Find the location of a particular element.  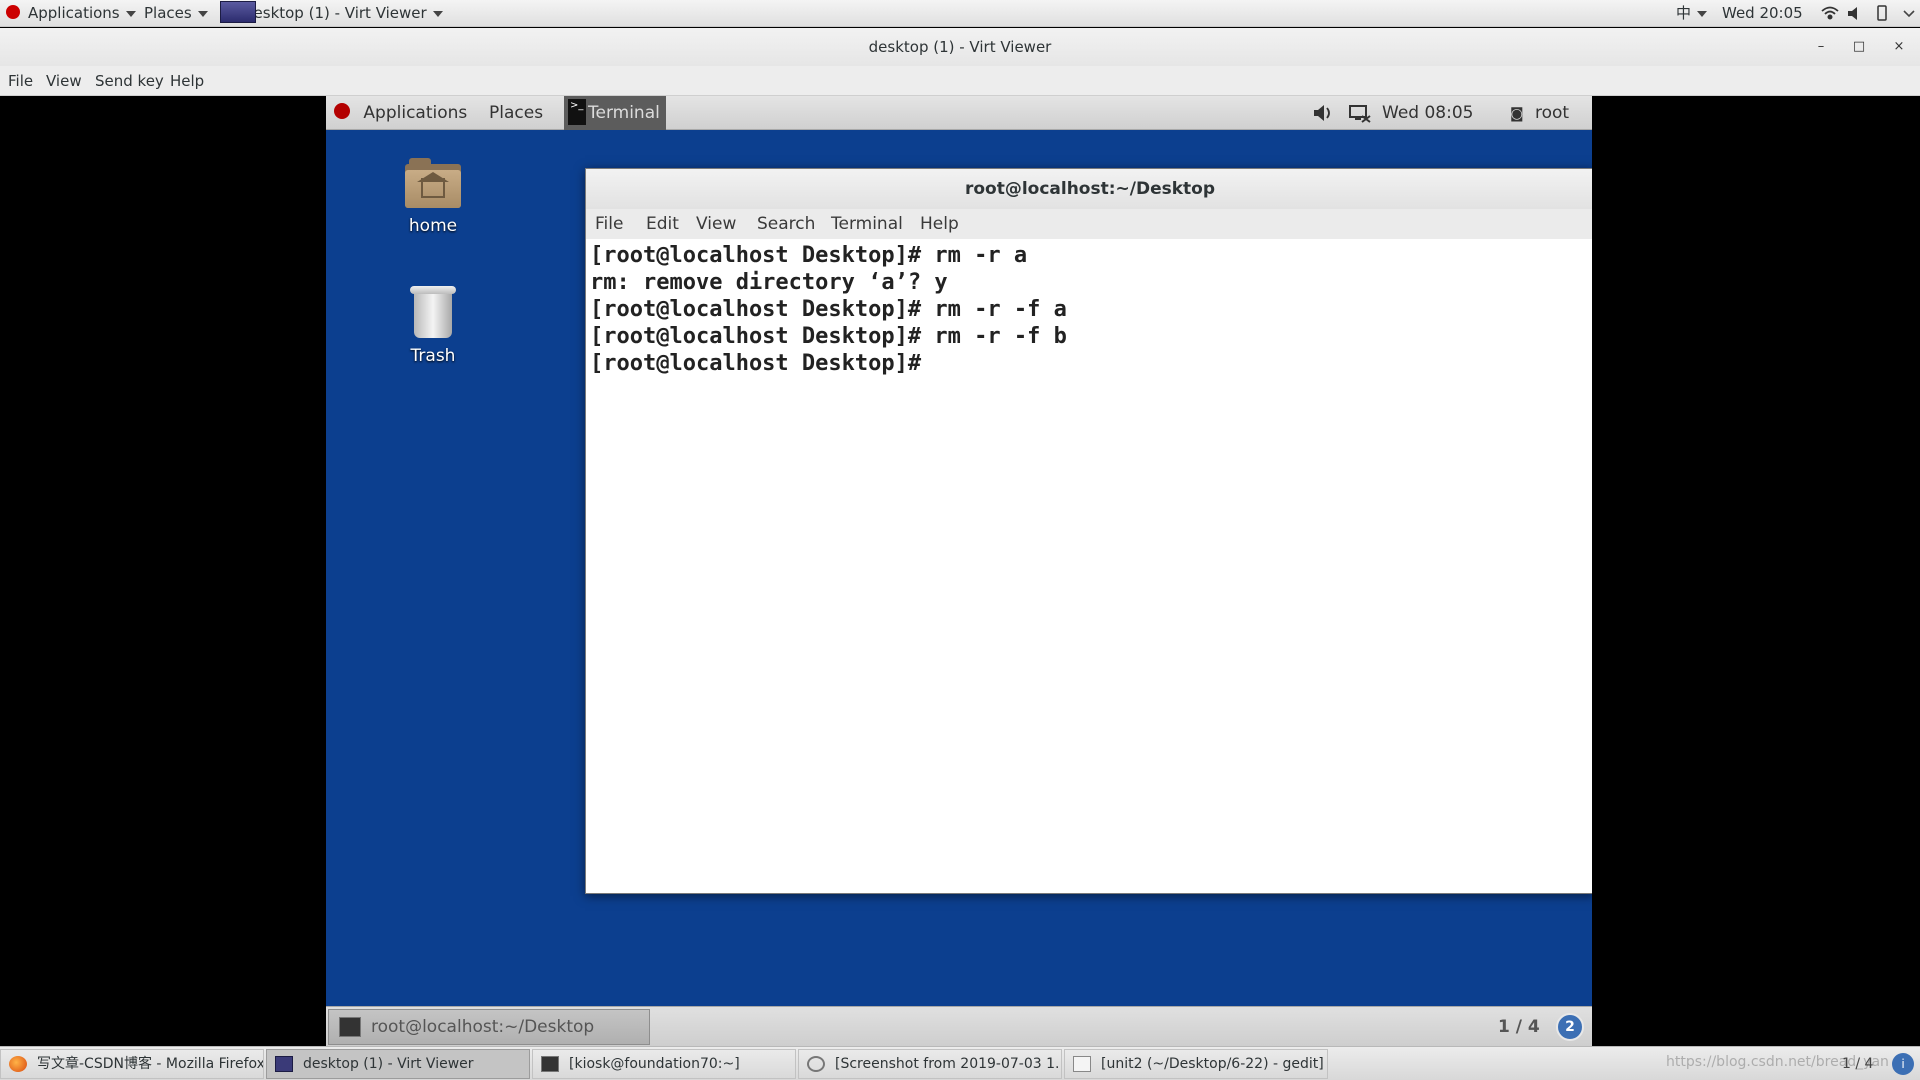

menu-view: View is located at coordinates (64, 81).